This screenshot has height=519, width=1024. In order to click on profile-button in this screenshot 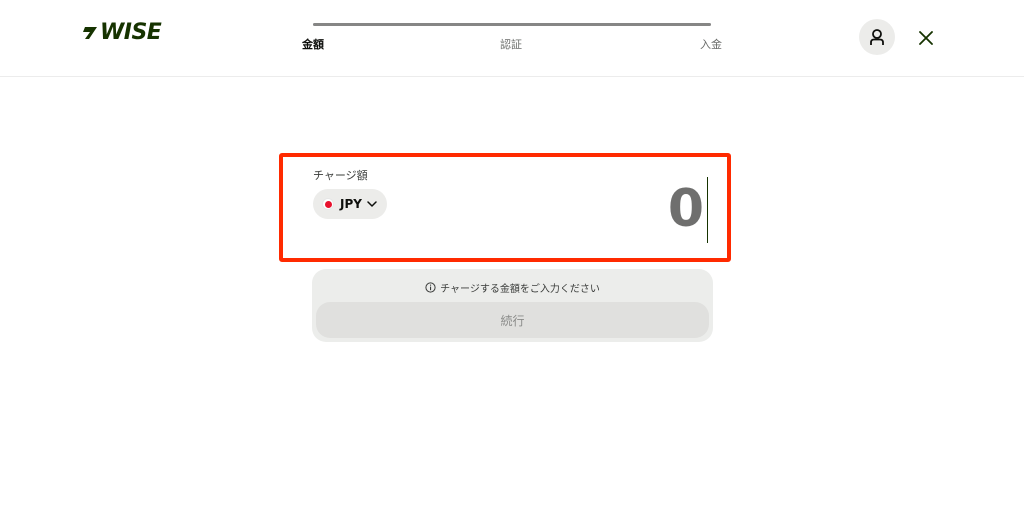, I will do `click(877, 37)`.